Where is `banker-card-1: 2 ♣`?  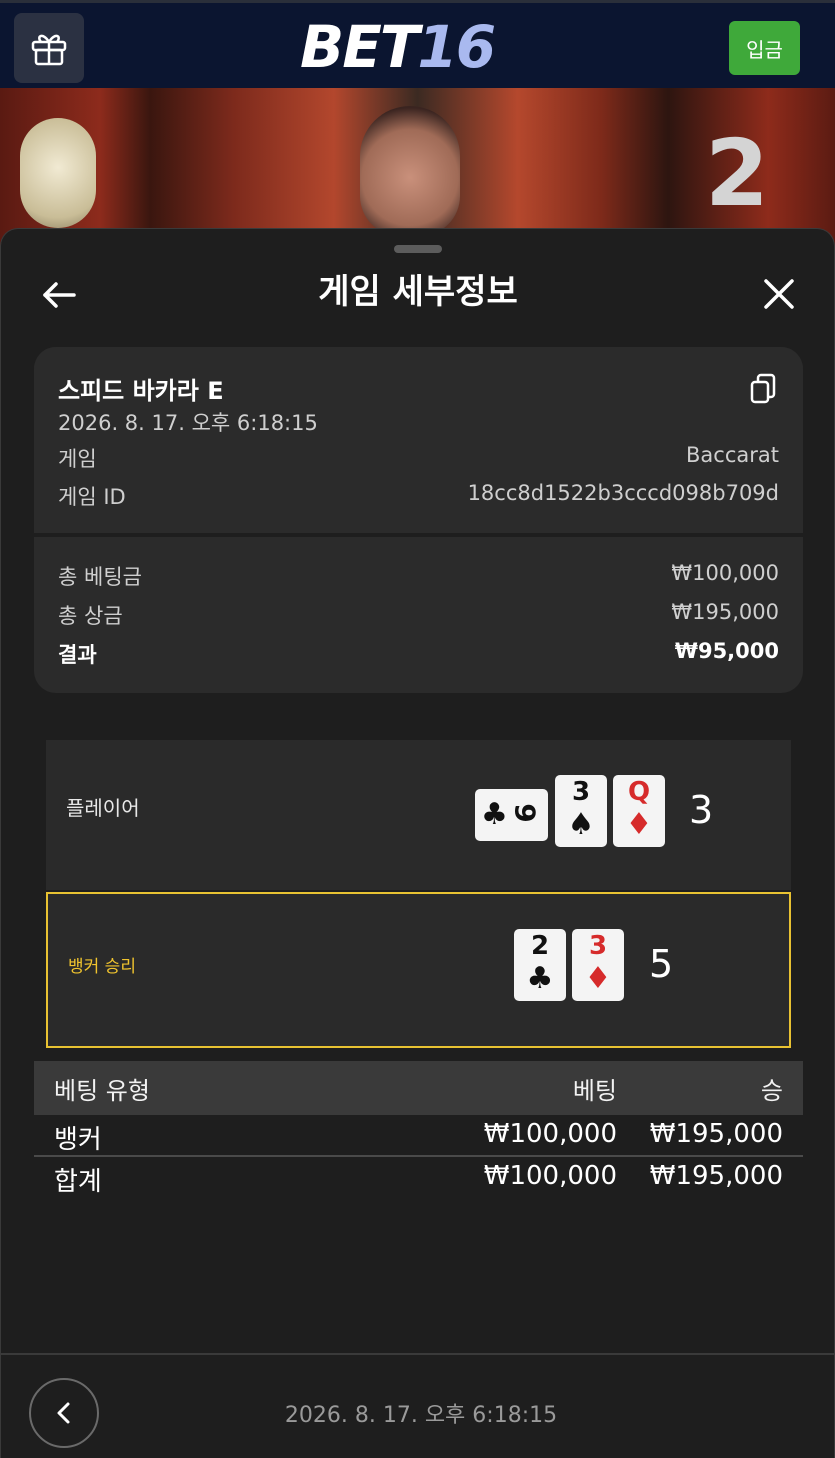 banker-card-1: 2 ♣ is located at coordinates (540, 965).